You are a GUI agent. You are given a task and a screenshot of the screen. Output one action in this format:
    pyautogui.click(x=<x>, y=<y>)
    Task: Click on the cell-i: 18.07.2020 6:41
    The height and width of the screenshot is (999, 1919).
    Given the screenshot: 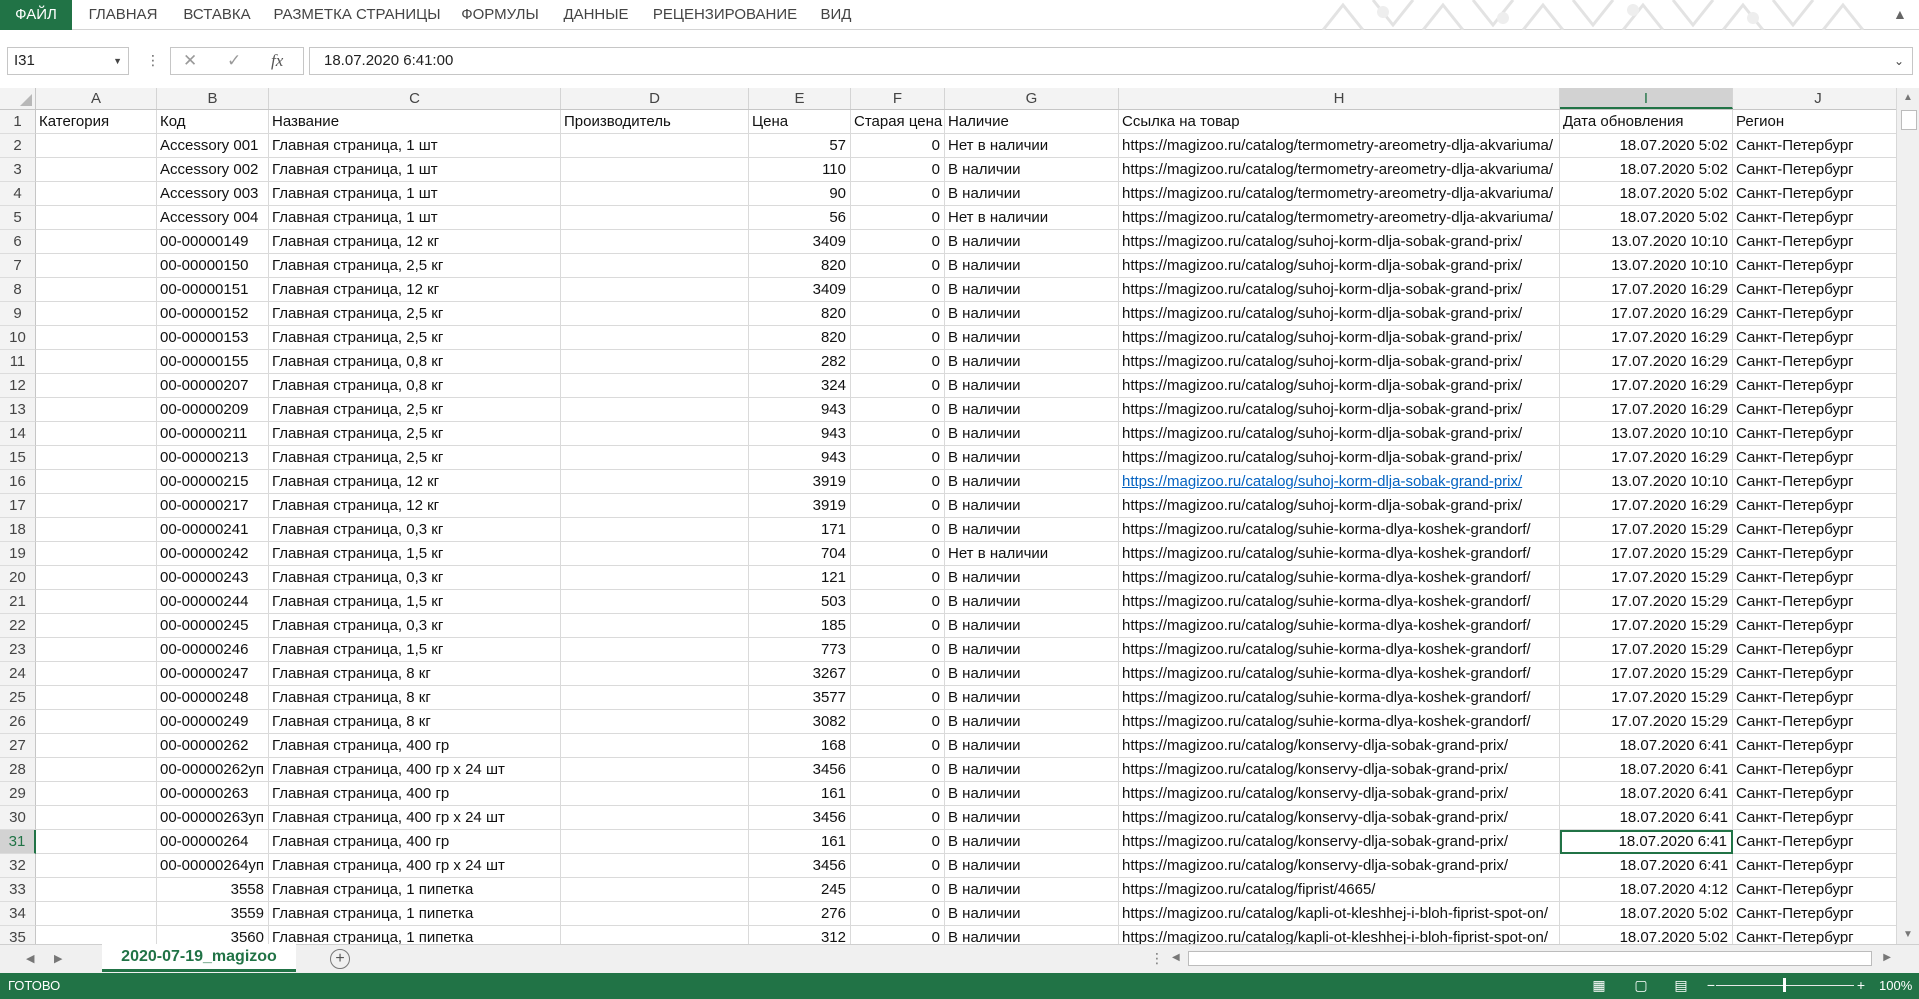 What is the action you would take?
    pyautogui.click(x=1646, y=866)
    